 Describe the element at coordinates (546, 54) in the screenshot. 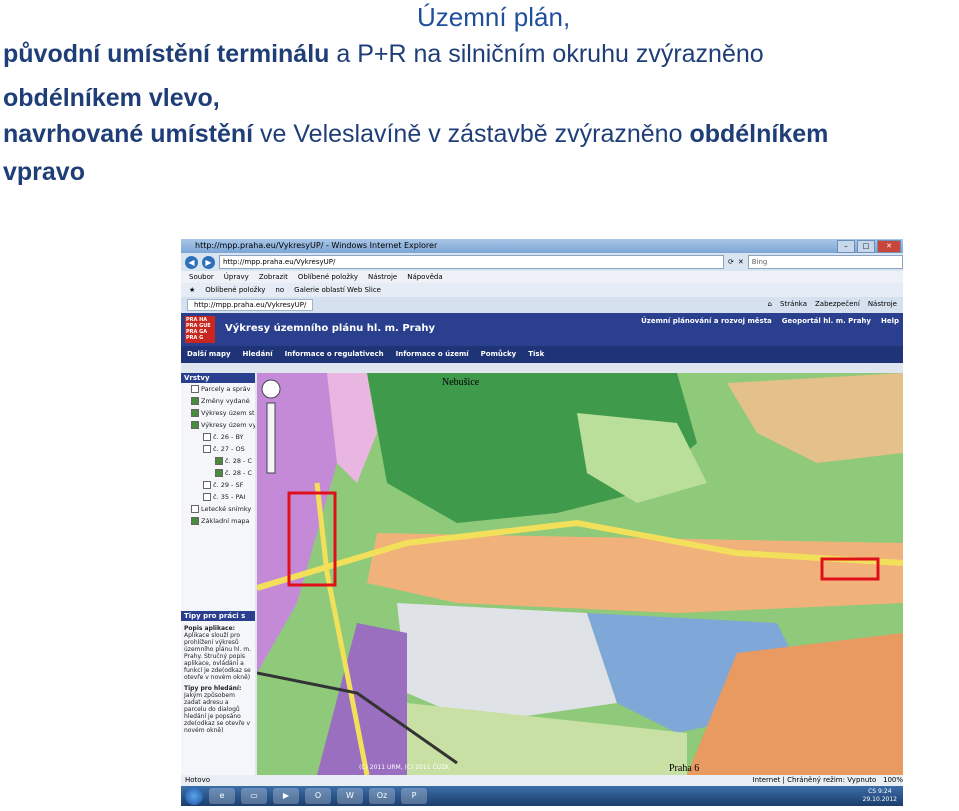

I see `title-line-2-rest: a P+R na silničním okruhu zvýrazněno` at that location.